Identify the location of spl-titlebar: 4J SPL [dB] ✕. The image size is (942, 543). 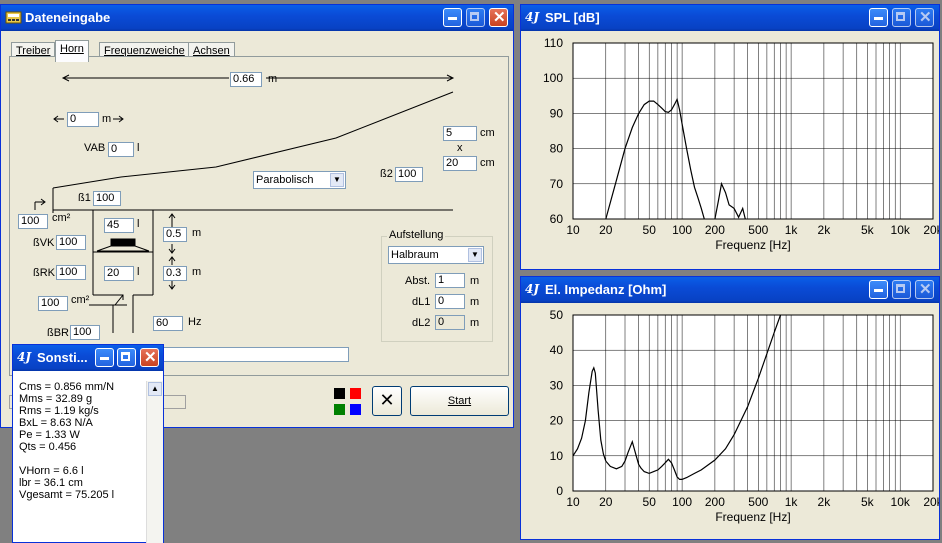
(730, 18).